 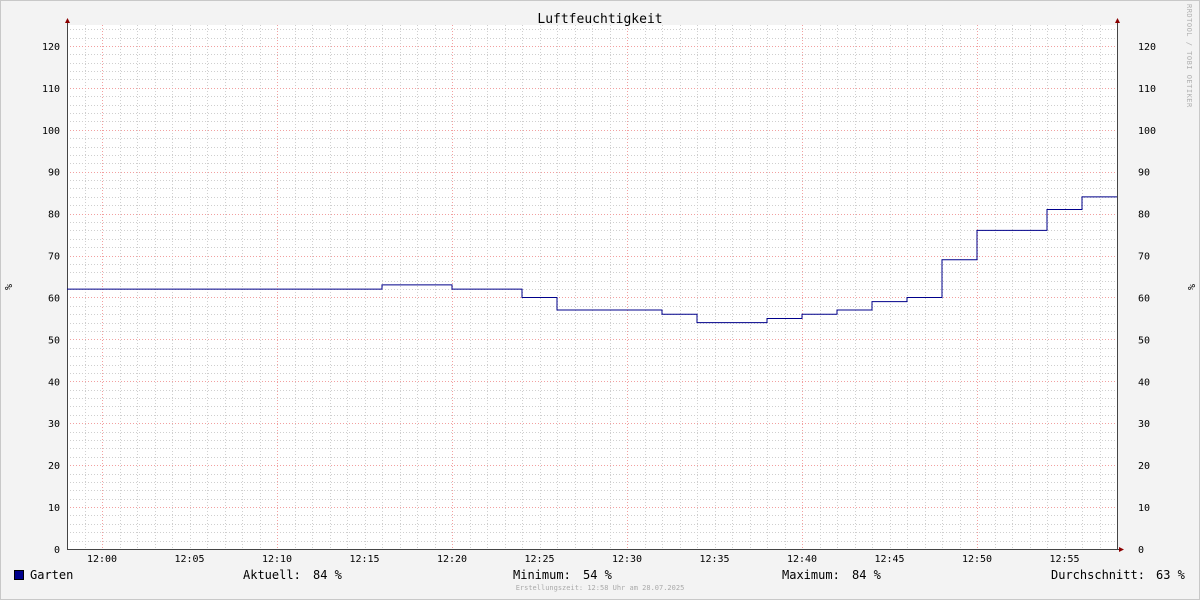 What do you see at coordinates (54, 173) in the screenshot?
I see `y-tick-label-left: 90` at bounding box center [54, 173].